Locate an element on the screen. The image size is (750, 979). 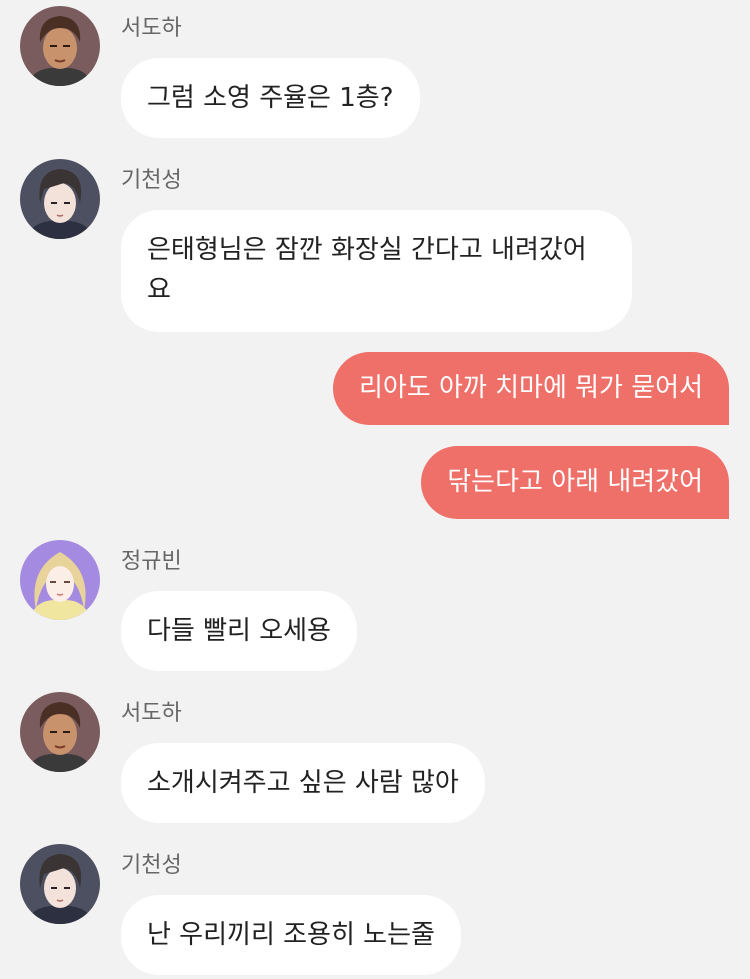
sender-name: 정규빈 is located at coordinates (151, 561).